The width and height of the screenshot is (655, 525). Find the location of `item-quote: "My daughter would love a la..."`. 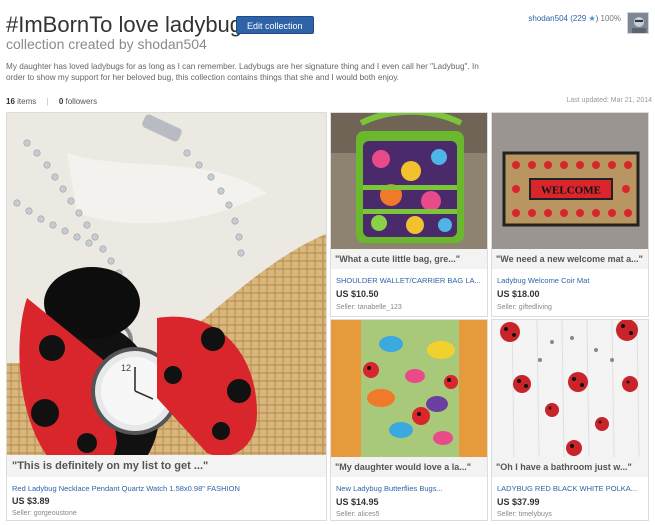

item-quote: "My daughter would love a la..." is located at coordinates (409, 467).